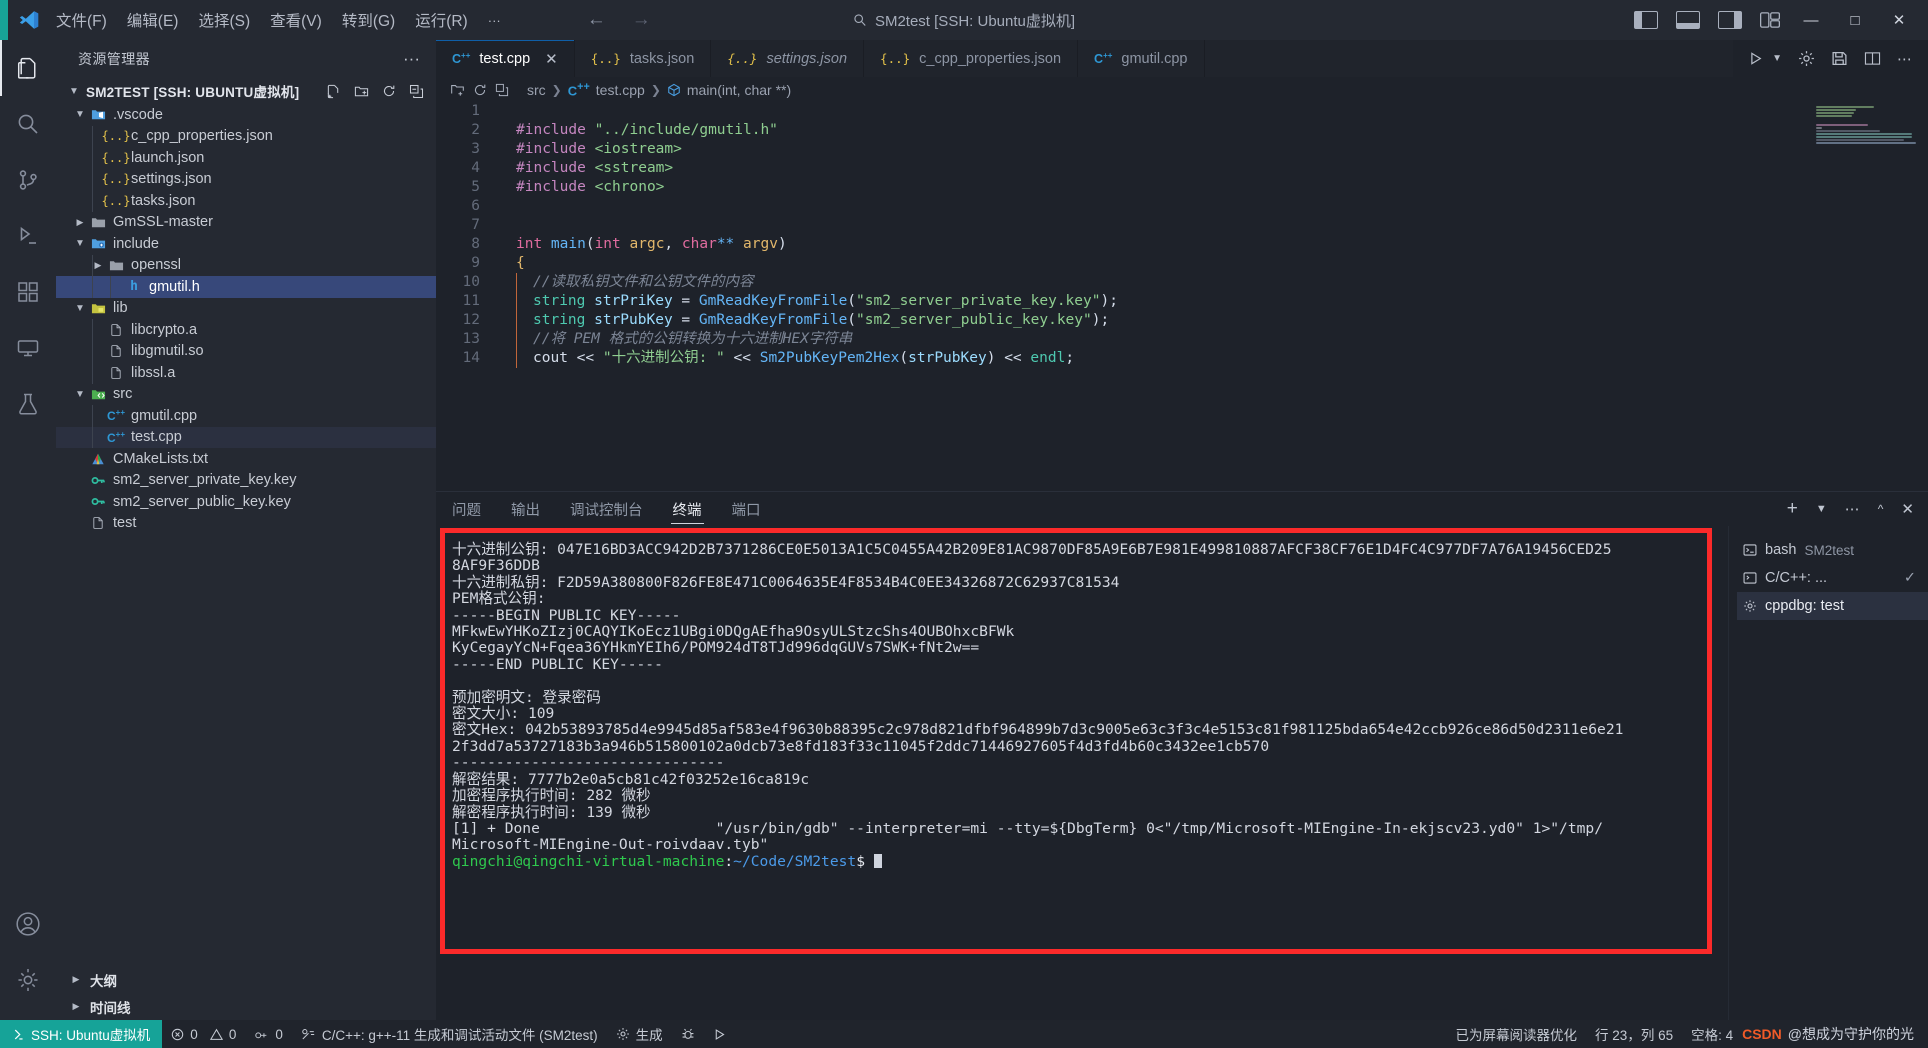 This screenshot has width=1928, height=1048. I want to click on maximize-panel-icon: ^, so click(1881, 509).